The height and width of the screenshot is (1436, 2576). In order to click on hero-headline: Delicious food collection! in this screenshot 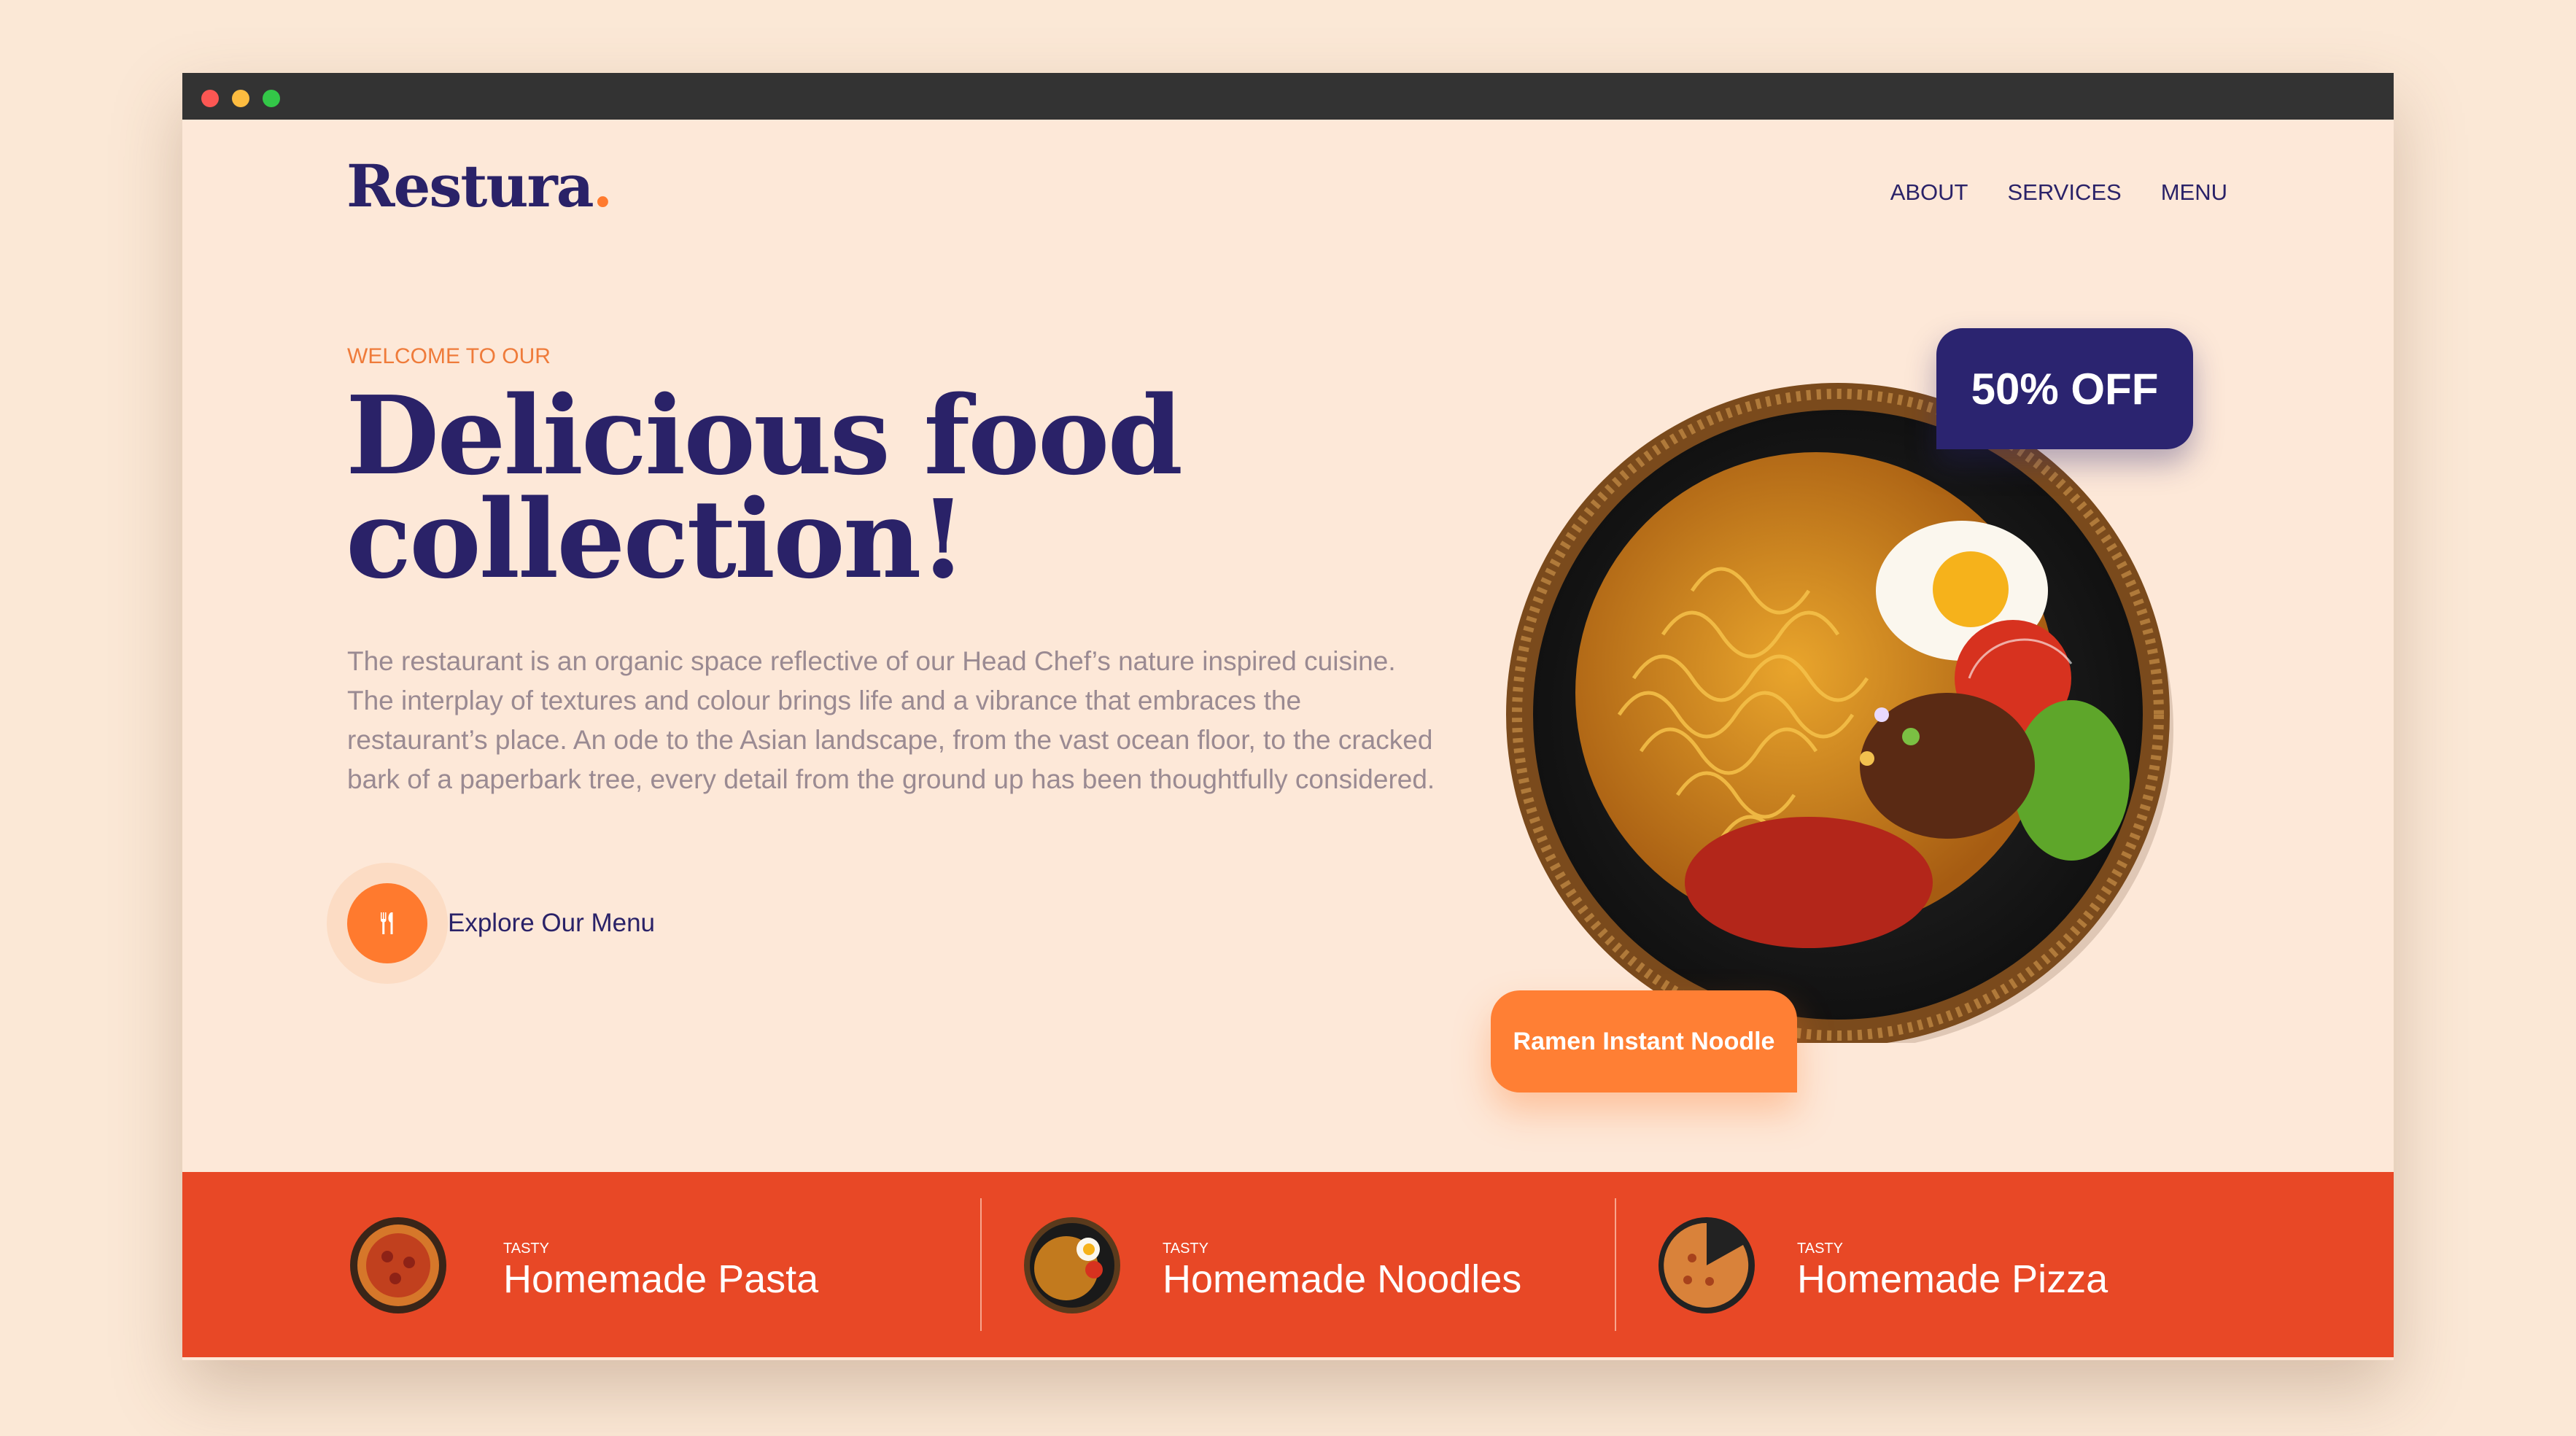, I will do `click(857, 487)`.